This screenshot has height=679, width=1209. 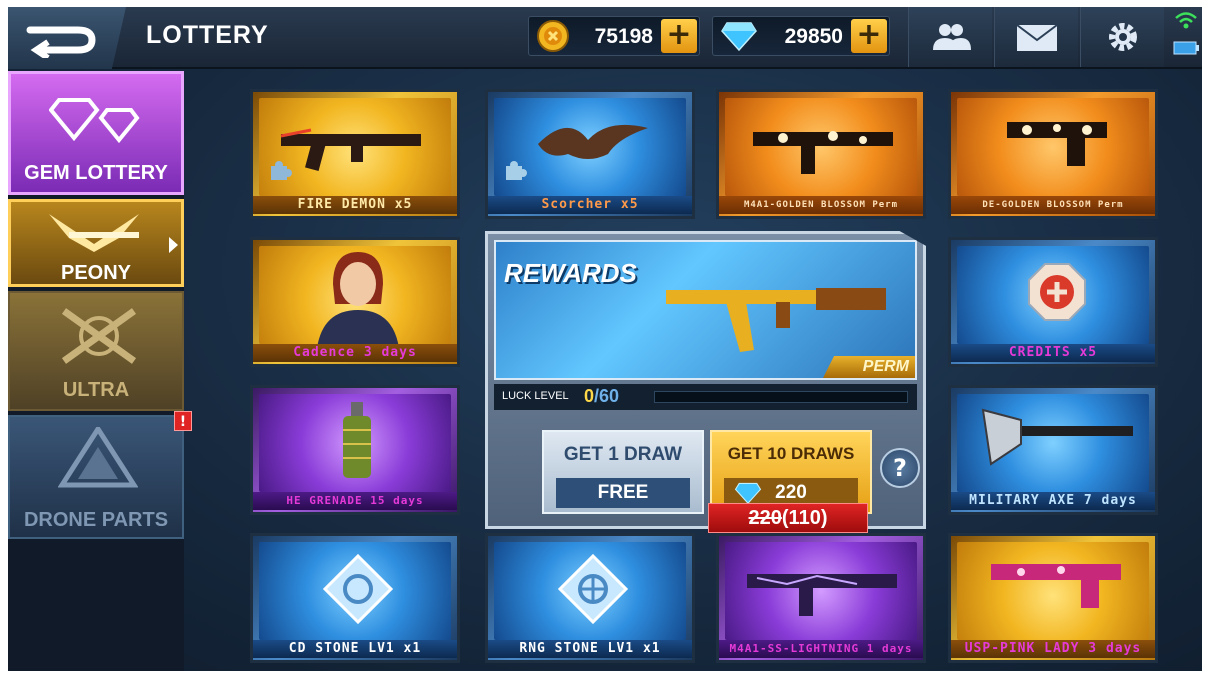 What do you see at coordinates (570, 273) in the screenshot?
I see `rewards-title: REWARDS` at bounding box center [570, 273].